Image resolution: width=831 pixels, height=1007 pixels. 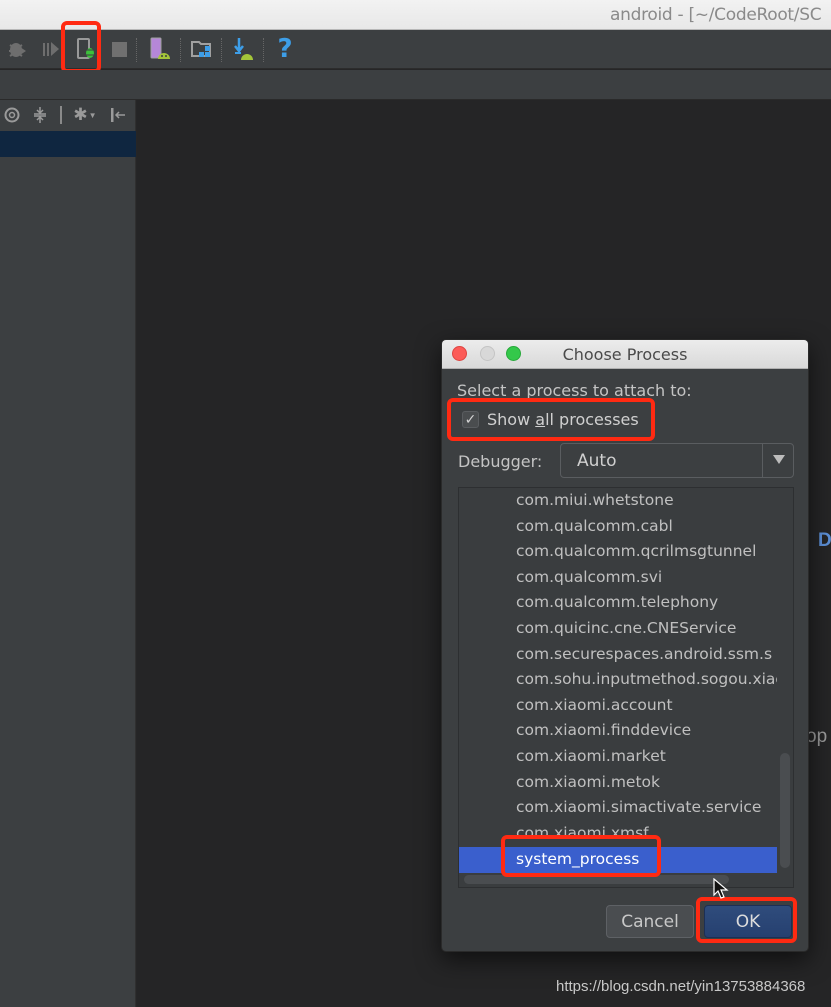 What do you see at coordinates (574, 390) in the screenshot?
I see `dialog-prompt: Select a process to attach to:` at bounding box center [574, 390].